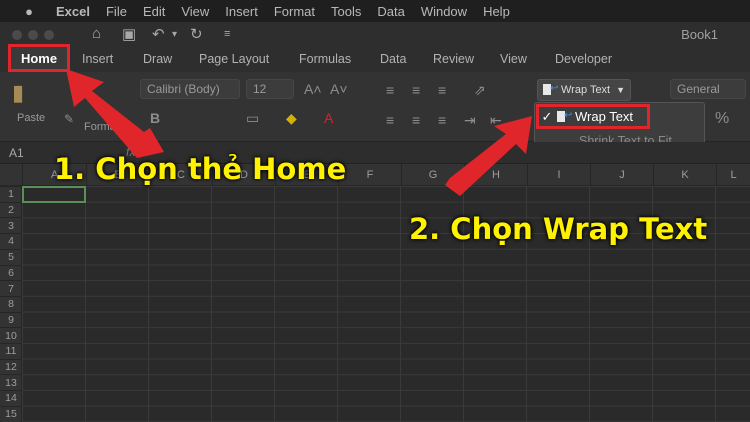 The height and width of the screenshot is (422, 750). Describe the element at coordinates (115, 113) in the screenshot. I see `arrow-to-home-tab-icon` at that location.